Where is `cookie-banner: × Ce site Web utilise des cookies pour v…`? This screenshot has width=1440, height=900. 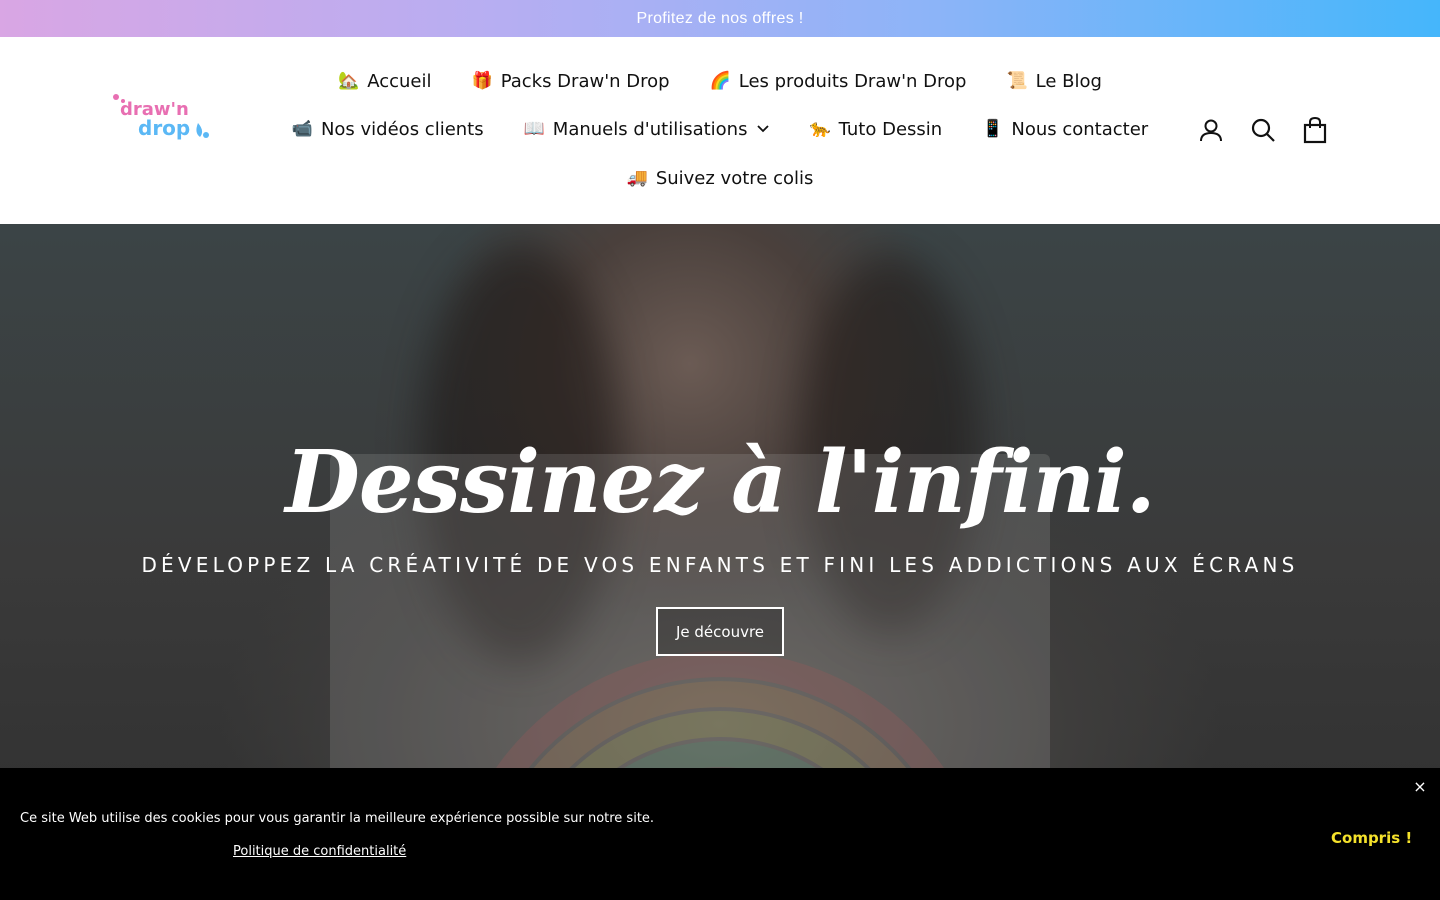 cookie-banner: × Ce site Web utilise des cookies pour v… is located at coordinates (720, 834).